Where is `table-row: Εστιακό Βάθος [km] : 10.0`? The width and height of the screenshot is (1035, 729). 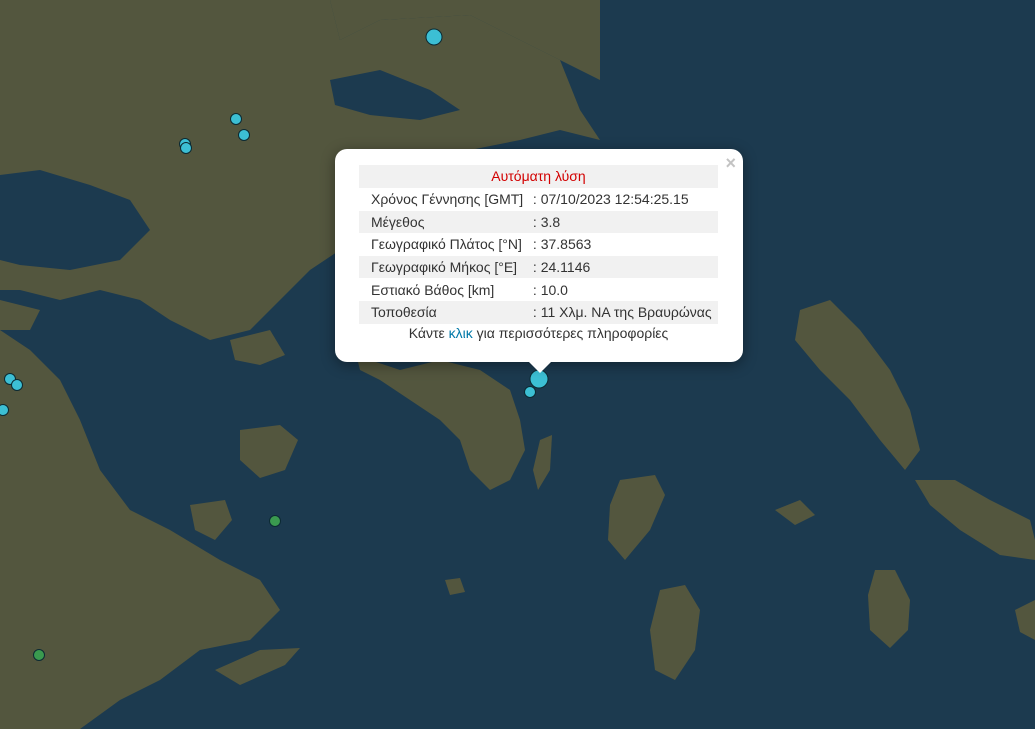
table-row: Εστιακό Βάθος [km] : 10.0 is located at coordinates (538, 289).